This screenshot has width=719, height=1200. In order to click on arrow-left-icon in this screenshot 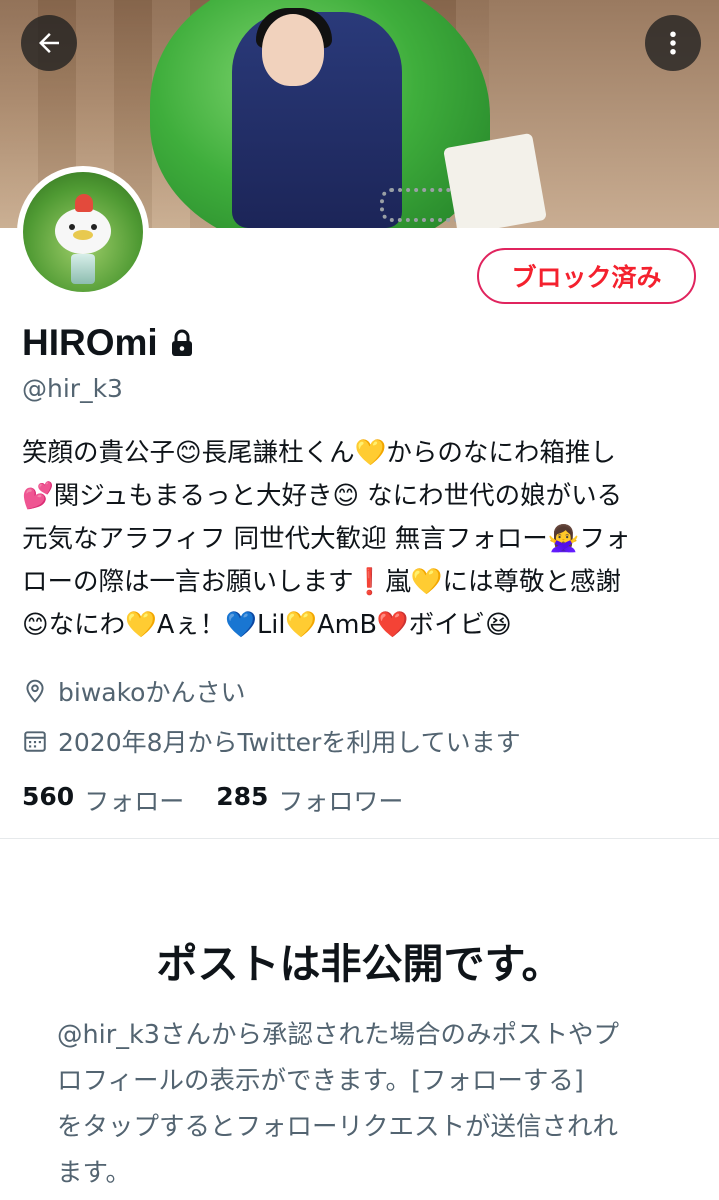, I will do `click(49, 43)`.